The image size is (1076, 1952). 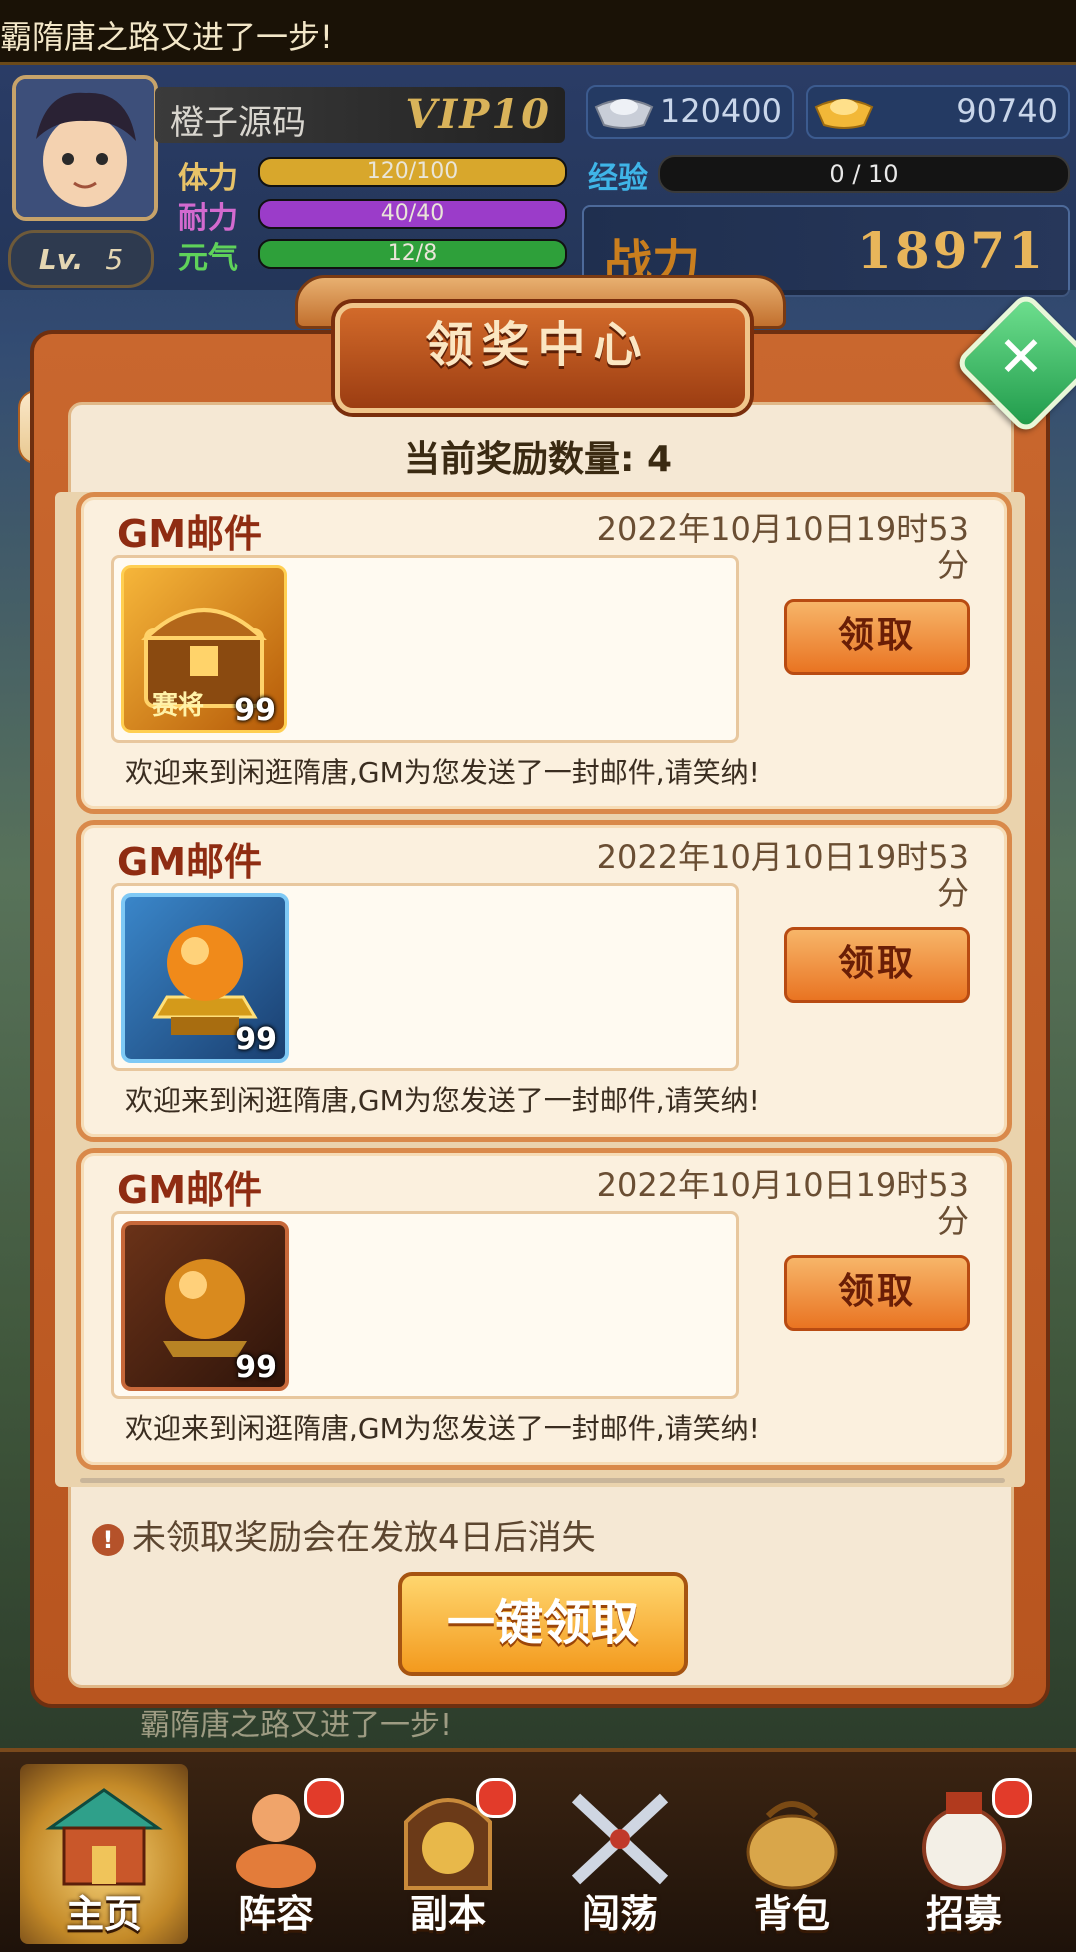 What do you see at coordinates (104, 1837) in the screenshot?
I see `home-icon` at bounding box center [104, 1837].